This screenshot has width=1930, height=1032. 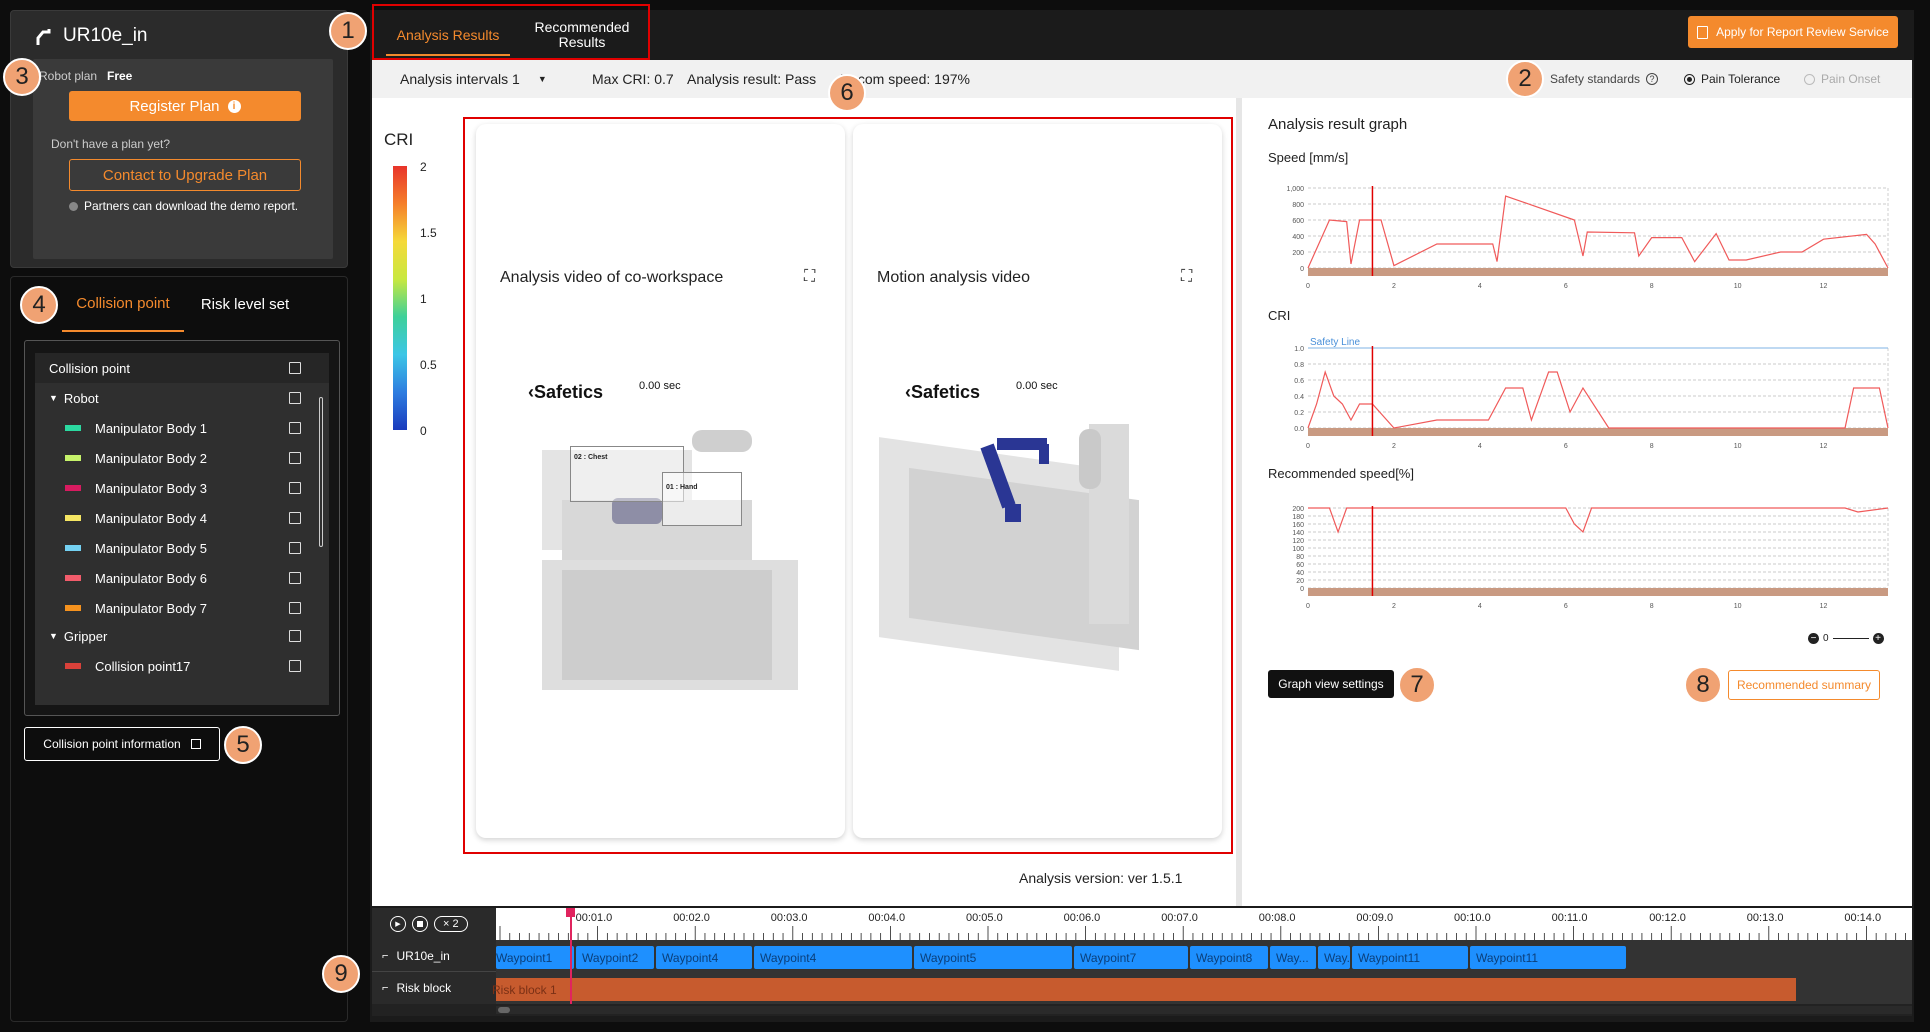 I want to click on collision-info-button: Collision point information, so click(x=122, y=744).